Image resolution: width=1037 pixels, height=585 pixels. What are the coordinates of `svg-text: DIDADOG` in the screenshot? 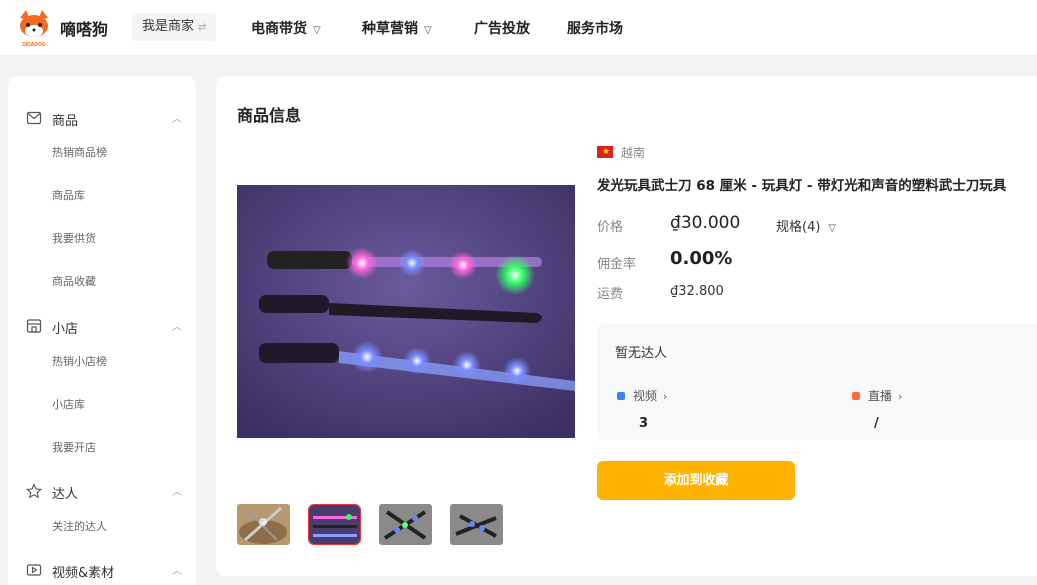 It's located at (34, 45).